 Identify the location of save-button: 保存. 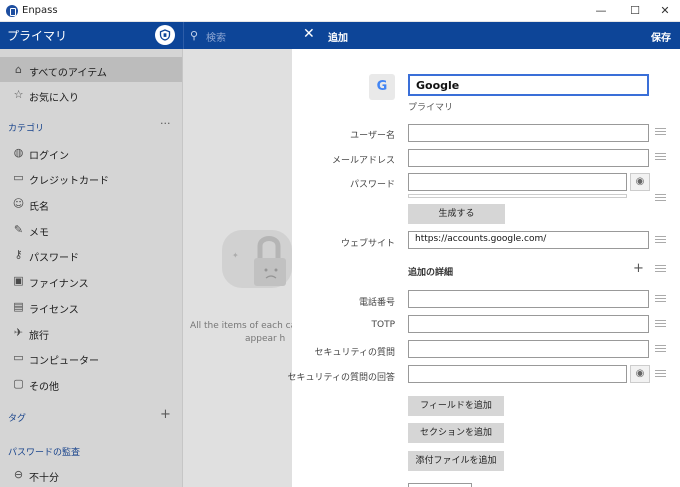
(661, 36).